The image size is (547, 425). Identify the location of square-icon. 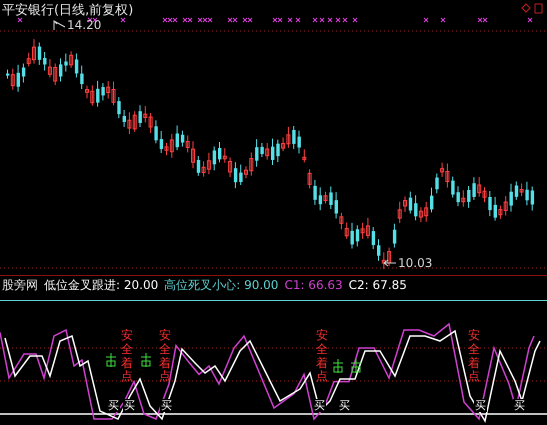
(538, 8).